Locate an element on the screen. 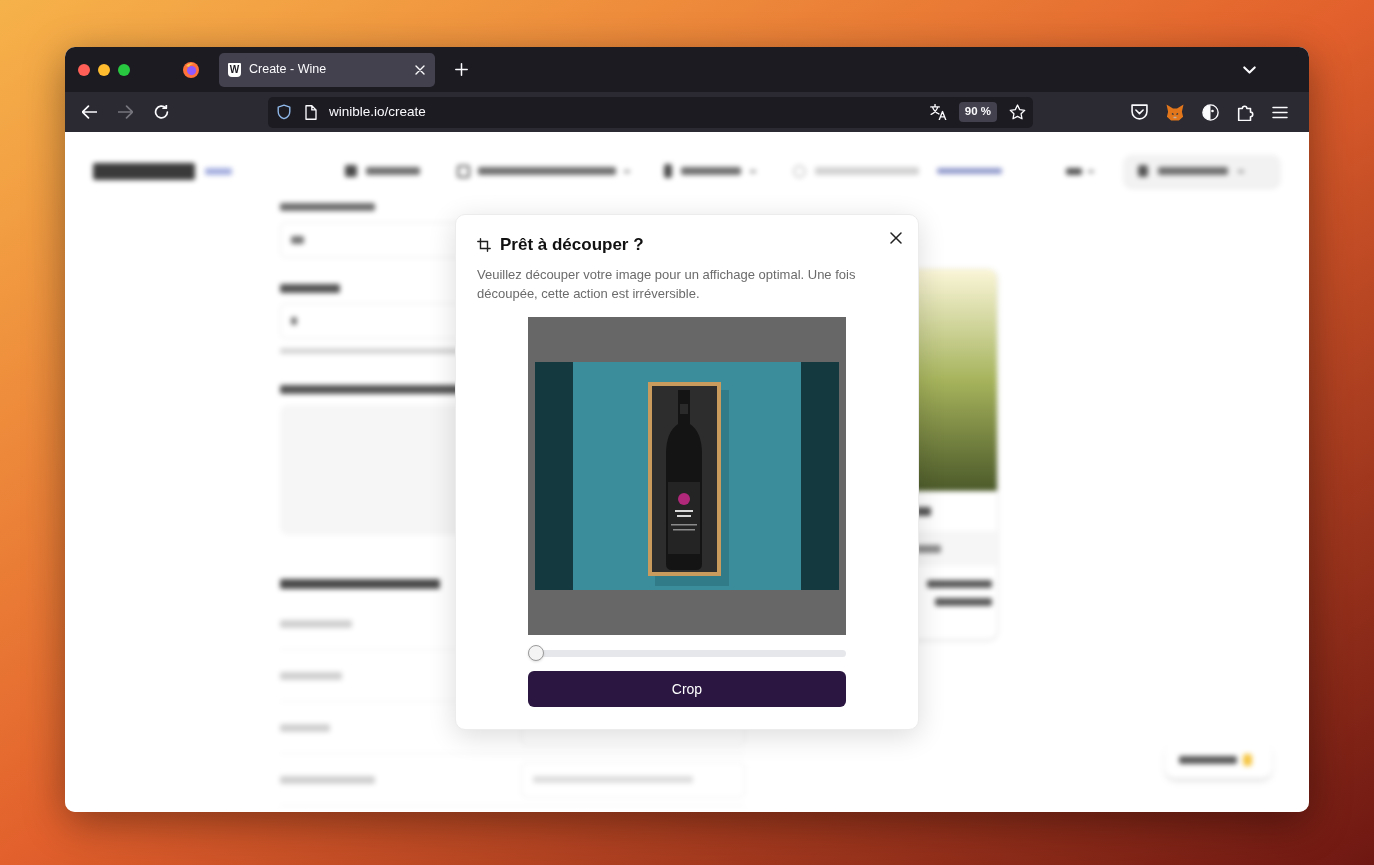 The image size is (1374, 865). zoom-slider is located at coordinates (687, 653).